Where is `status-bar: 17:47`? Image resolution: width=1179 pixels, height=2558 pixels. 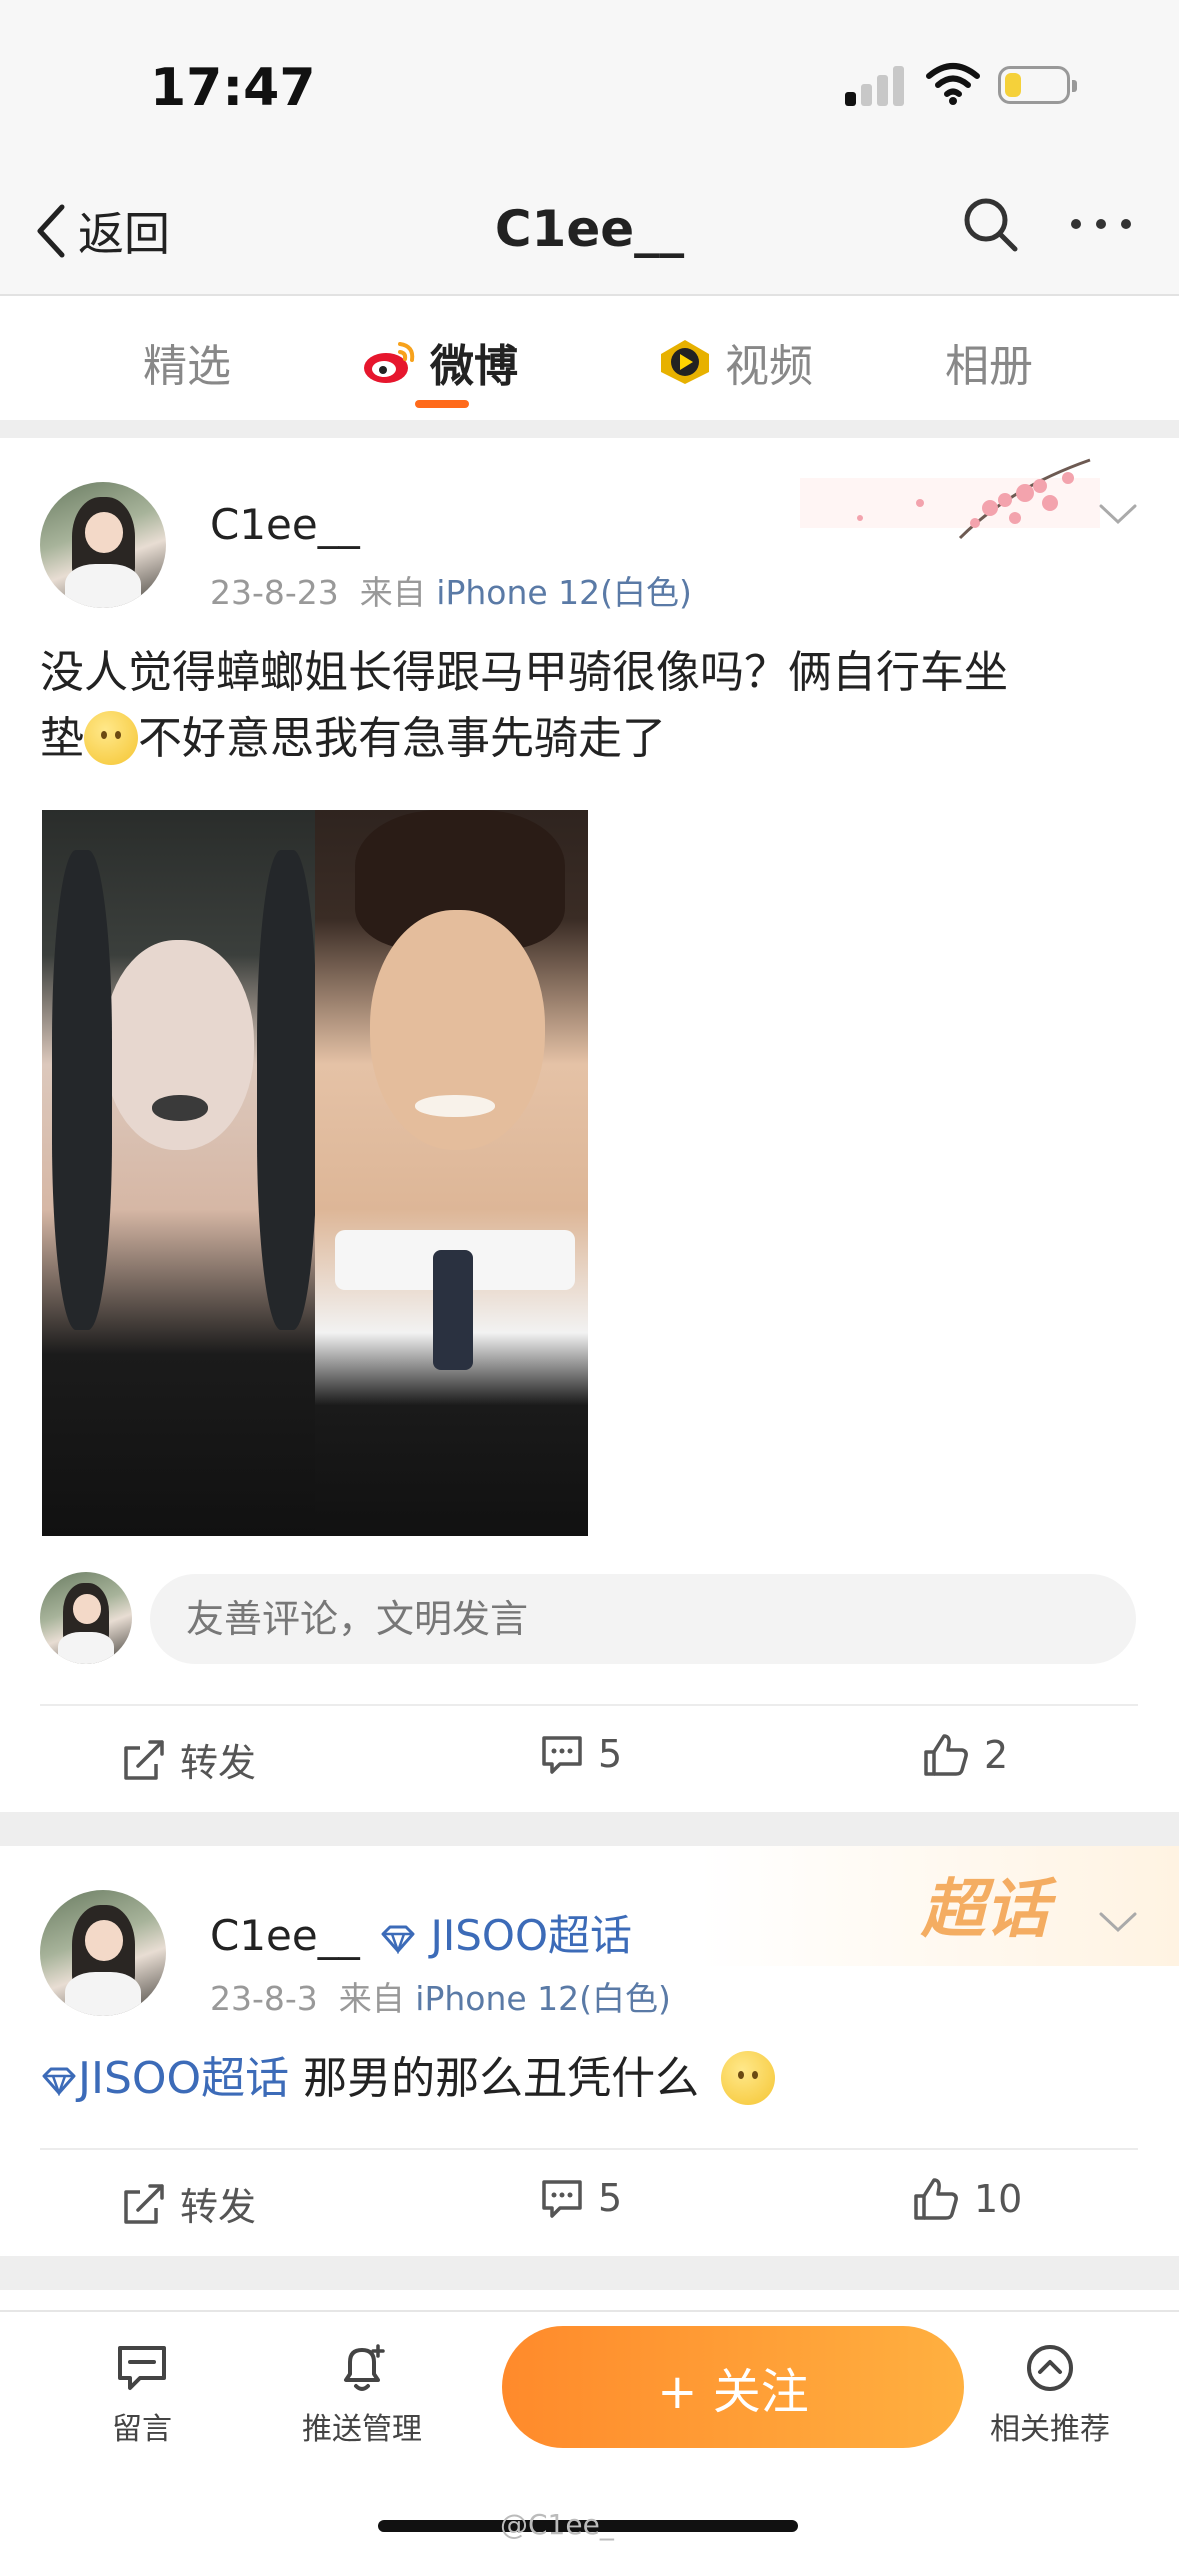
status-bar: 17:47 is located at coordinates (589, 85).